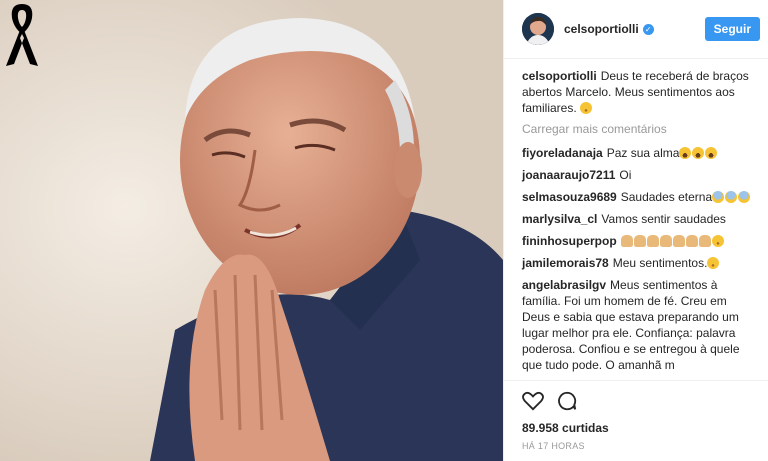 This screenshot has width=768, height=461. Describe the element at coordinates (643, 153) in the screenshot. I see `comment-text: Paz sua alma` at that location.